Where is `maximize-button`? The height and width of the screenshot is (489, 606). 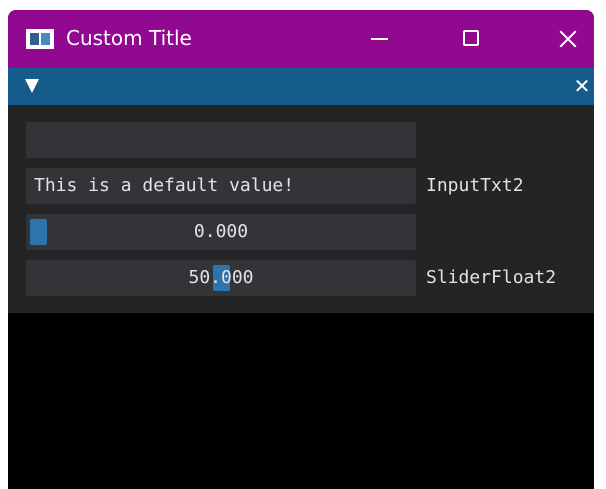
maximize-button is located at coordinates (473, 39).